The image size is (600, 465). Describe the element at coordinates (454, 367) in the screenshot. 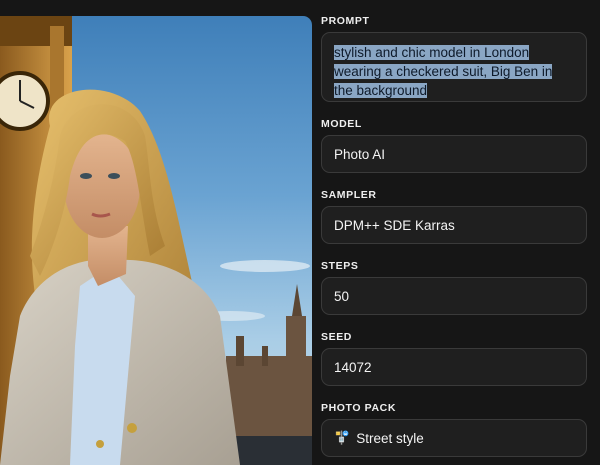

I see `seed-field: 14072` at that location.